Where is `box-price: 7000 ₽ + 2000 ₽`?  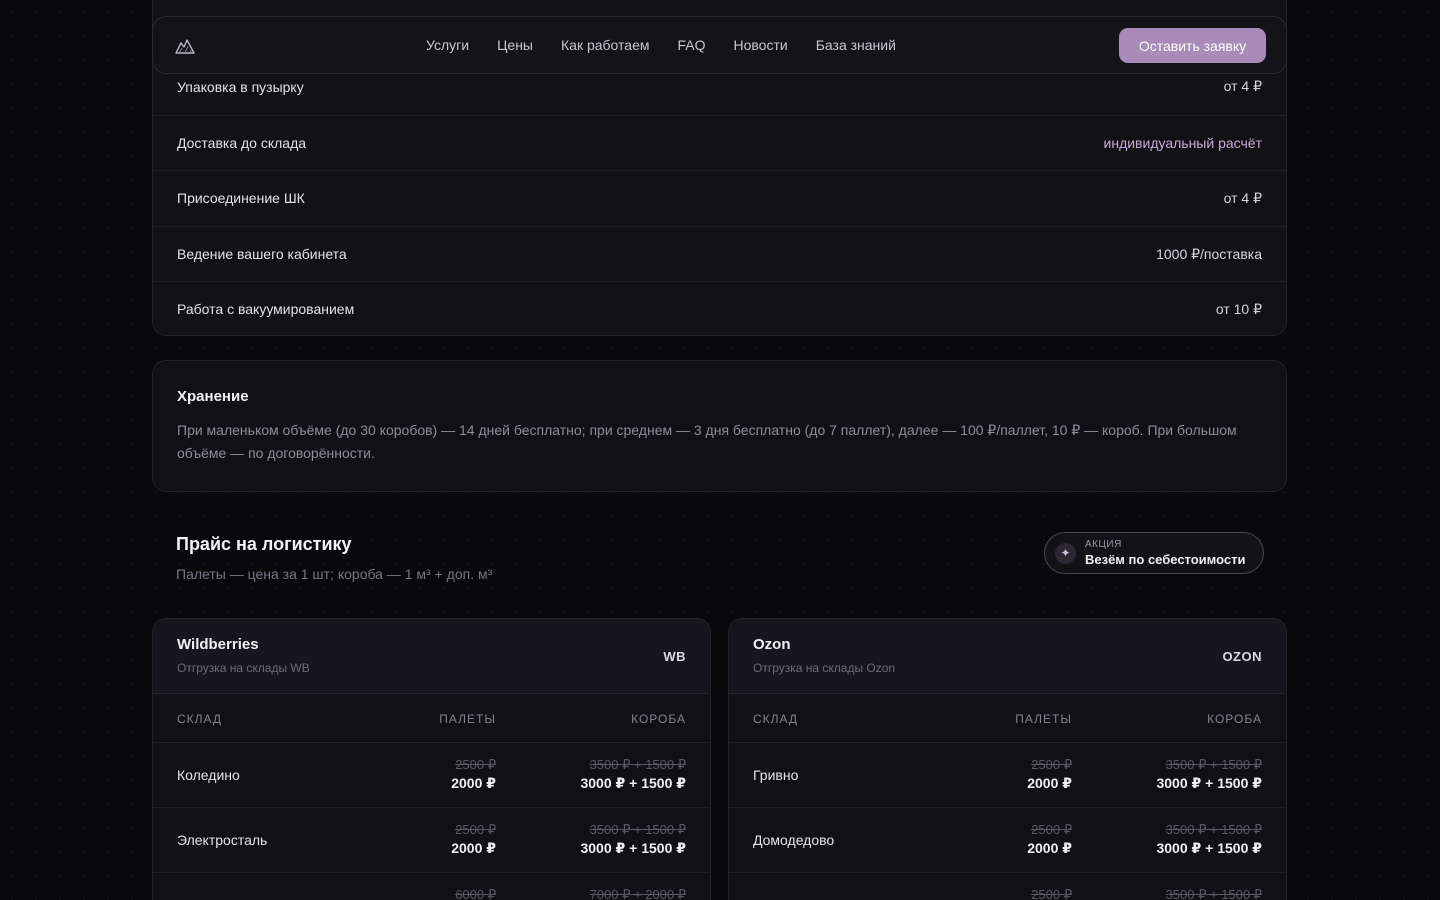 box-price: 7000 ₽ + 2000 ₽ is located at coordinates (638, 893).